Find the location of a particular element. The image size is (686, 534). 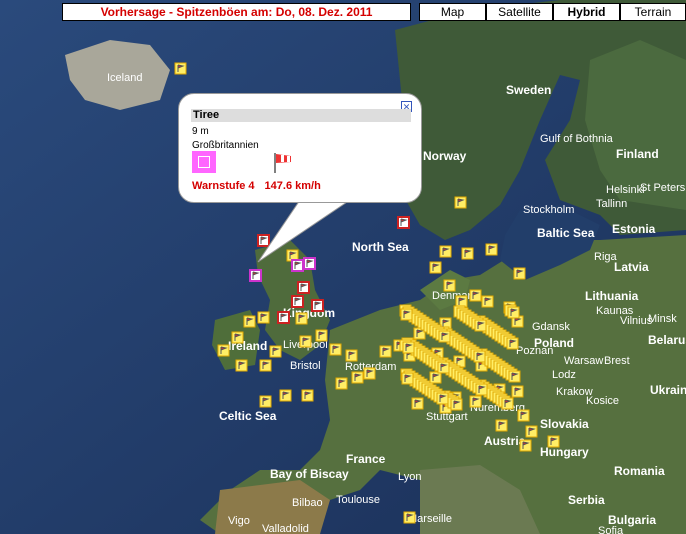

map-label-tallinn: Tallinn is located at coordinates (611, 204).